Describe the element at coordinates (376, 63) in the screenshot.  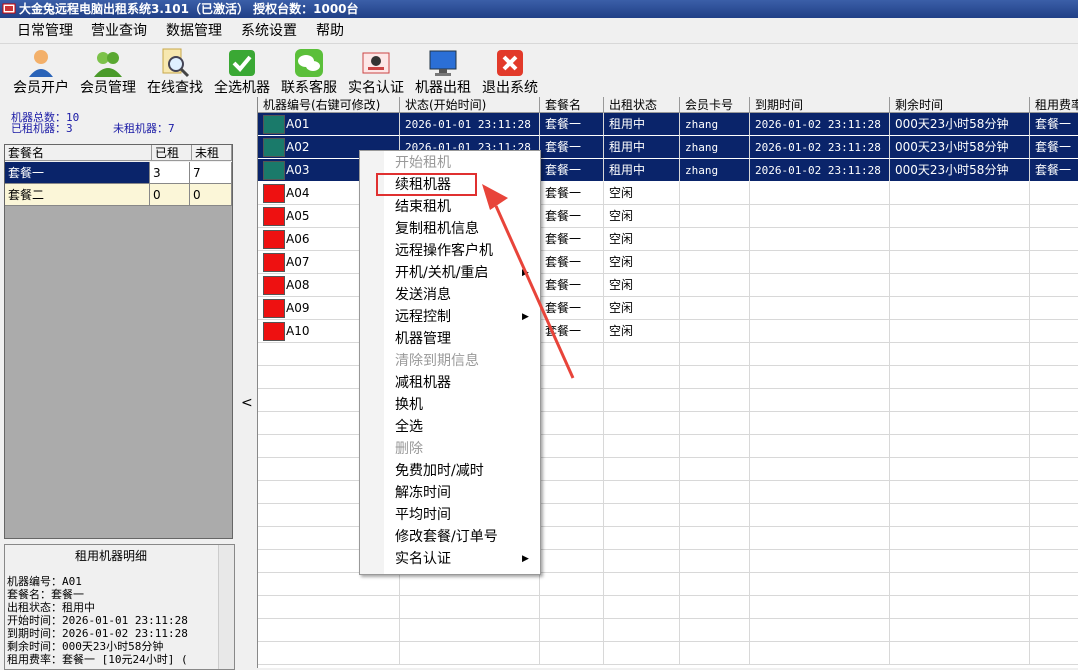
I see `id-card-icon` at that location.